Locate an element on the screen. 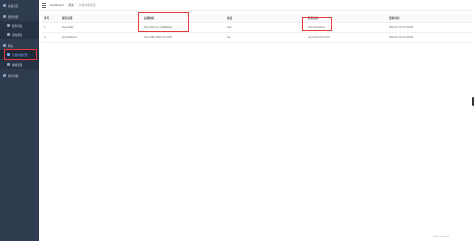 The image size is (474, 241). sidebar-item-label: 负载均衡配置 is located at coordinates (20, 55).